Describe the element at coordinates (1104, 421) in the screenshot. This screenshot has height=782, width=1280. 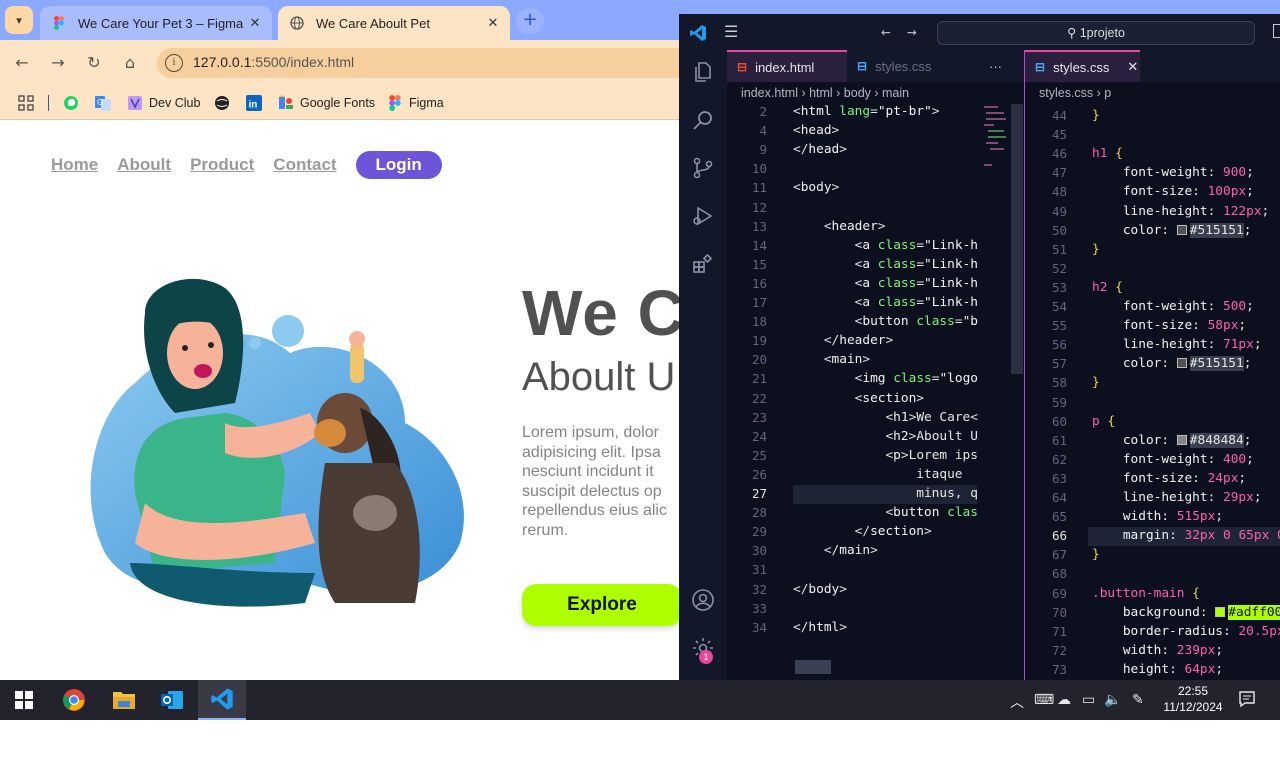
I see `code-line: p {` at that location.